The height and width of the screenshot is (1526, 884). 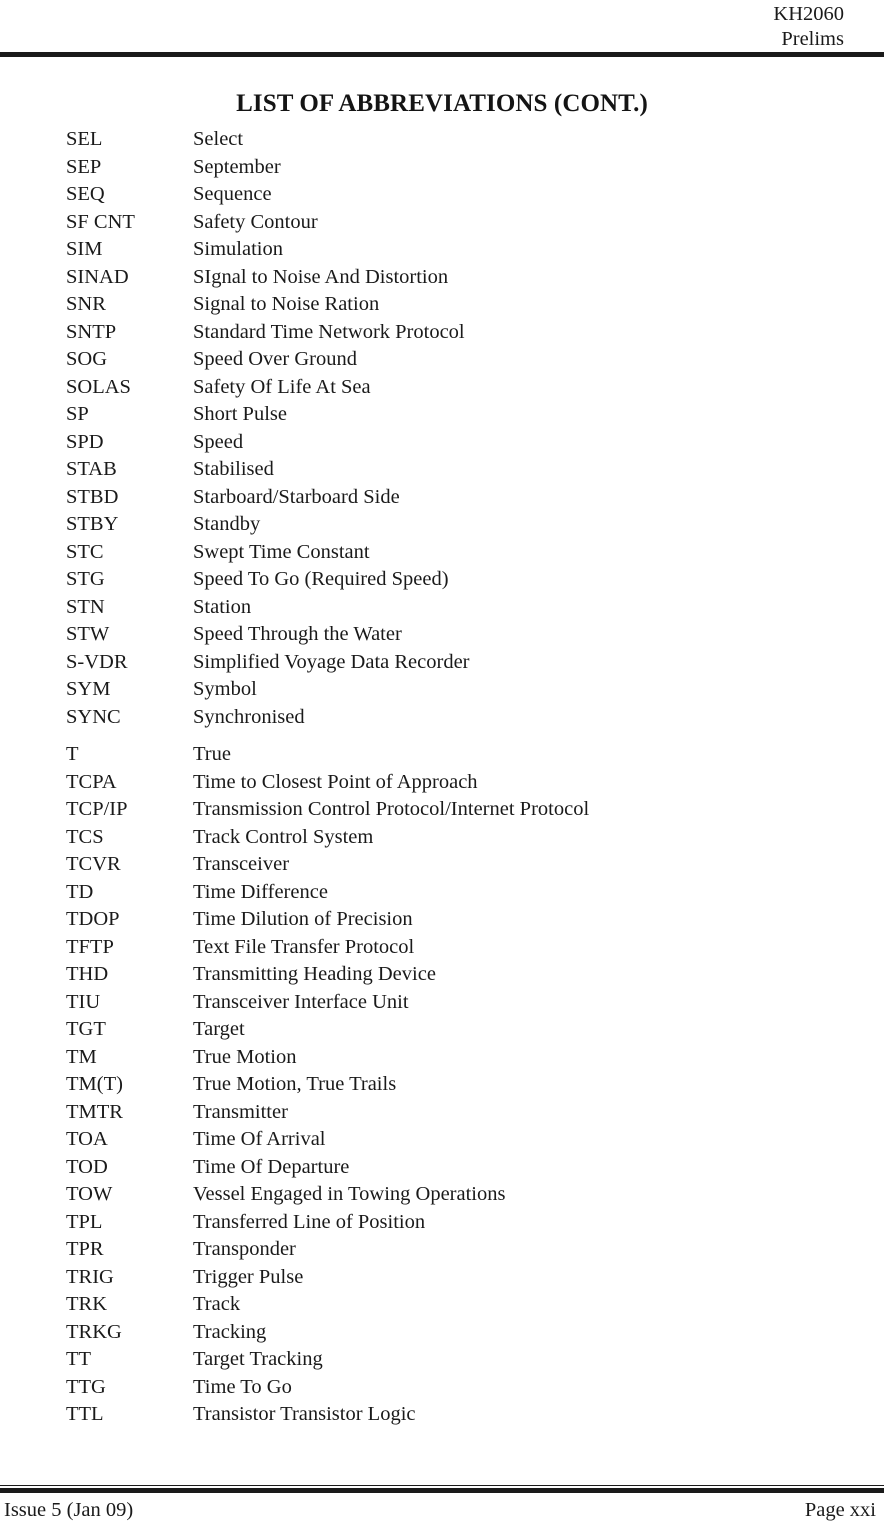 I want to click on abbreviation-term: SYNC, so click(x=93, y=716).